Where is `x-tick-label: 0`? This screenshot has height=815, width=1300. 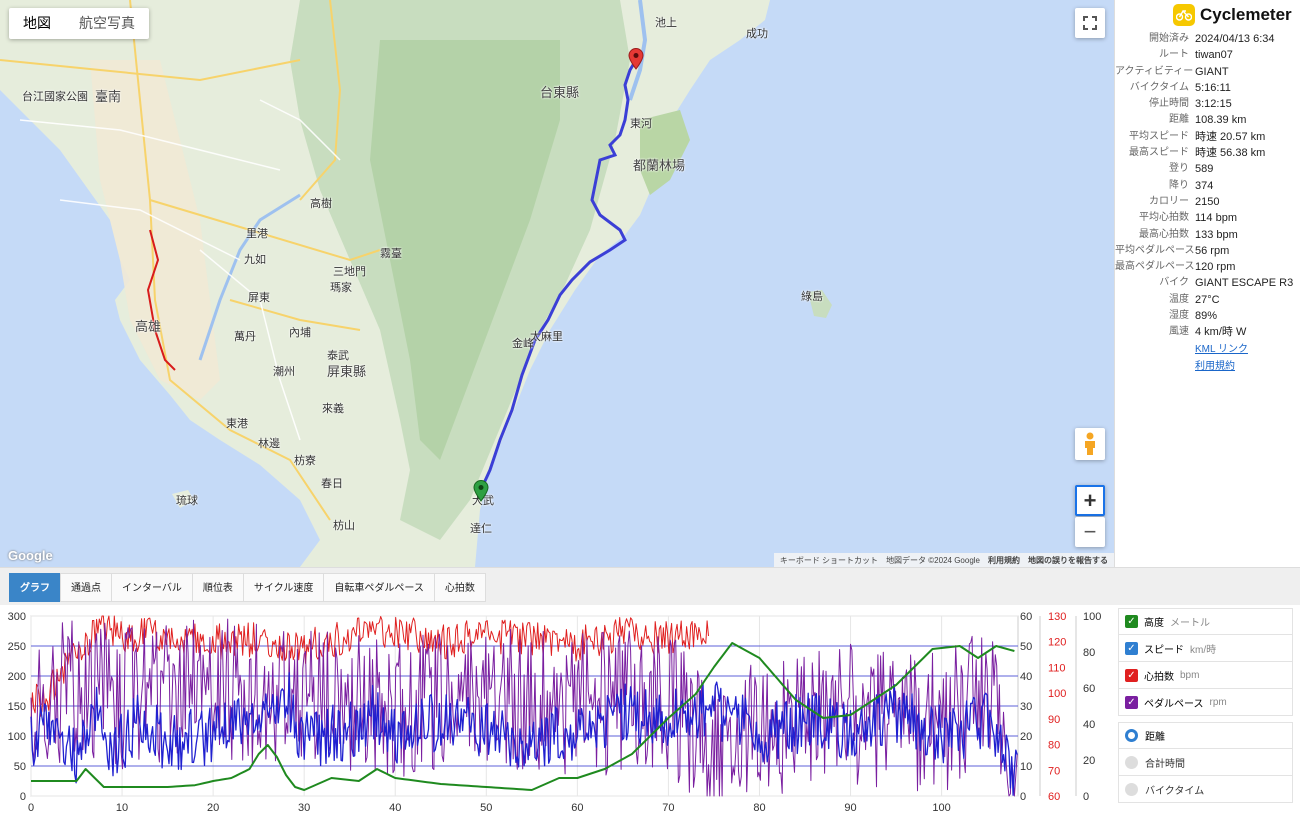 x-tick-label: 0 is located at coordinates (31, 808).